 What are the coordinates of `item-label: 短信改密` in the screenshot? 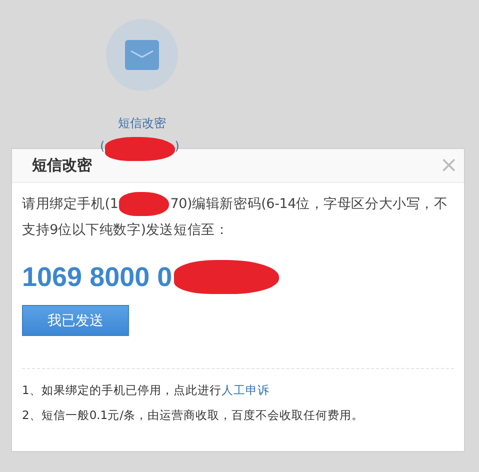 It's located at (142, 123).